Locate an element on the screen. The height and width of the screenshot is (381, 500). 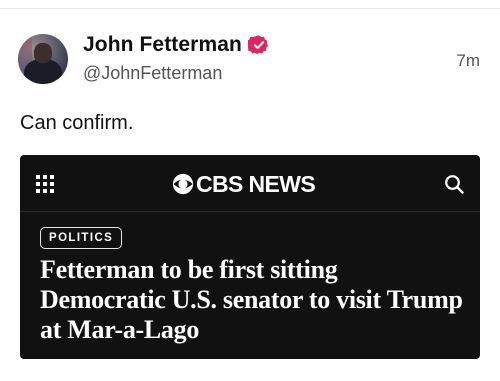
card-header: CBS NEWS is located at coordinates (250, 183).